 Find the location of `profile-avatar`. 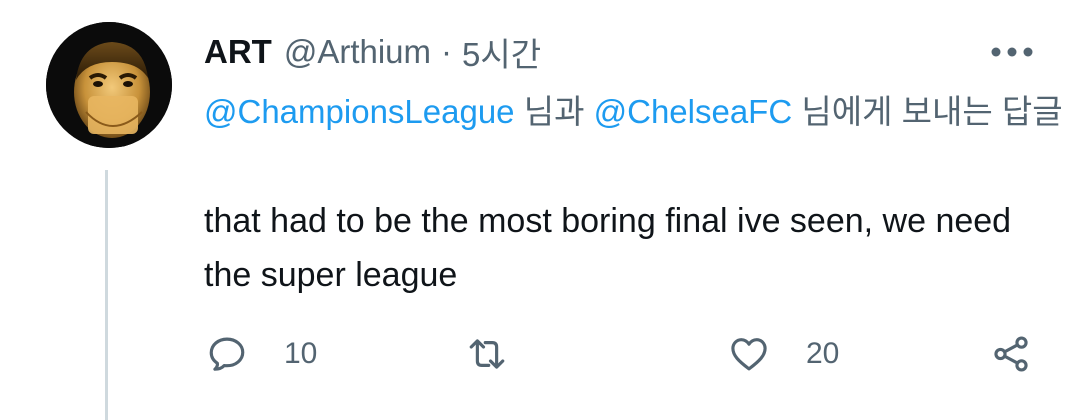

profile-avatar is located at coordinates (109, 85).